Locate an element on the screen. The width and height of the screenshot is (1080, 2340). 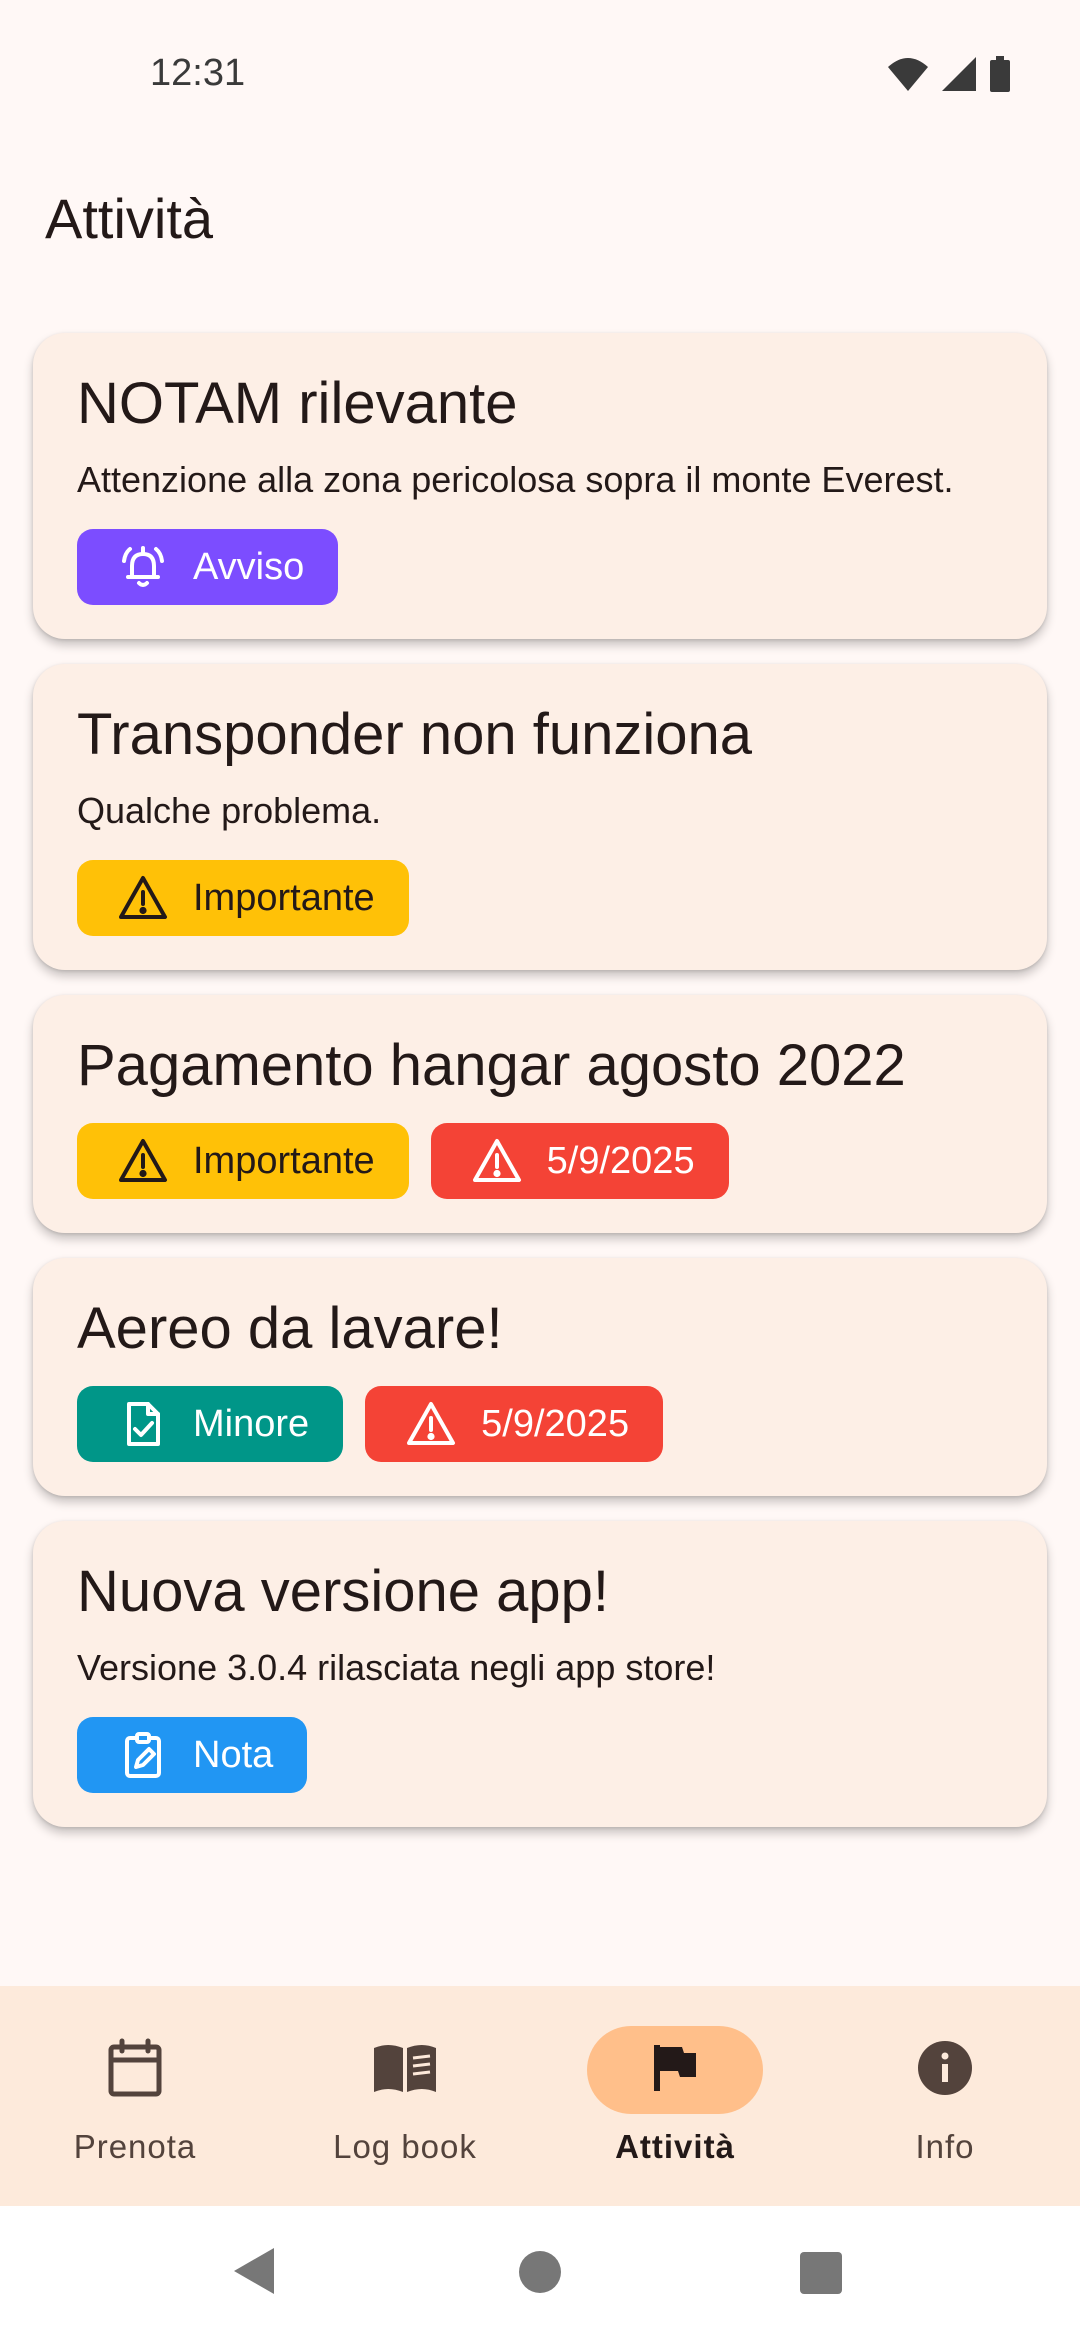
clipboard-edit-icon is located at coordinates (143, 1755).